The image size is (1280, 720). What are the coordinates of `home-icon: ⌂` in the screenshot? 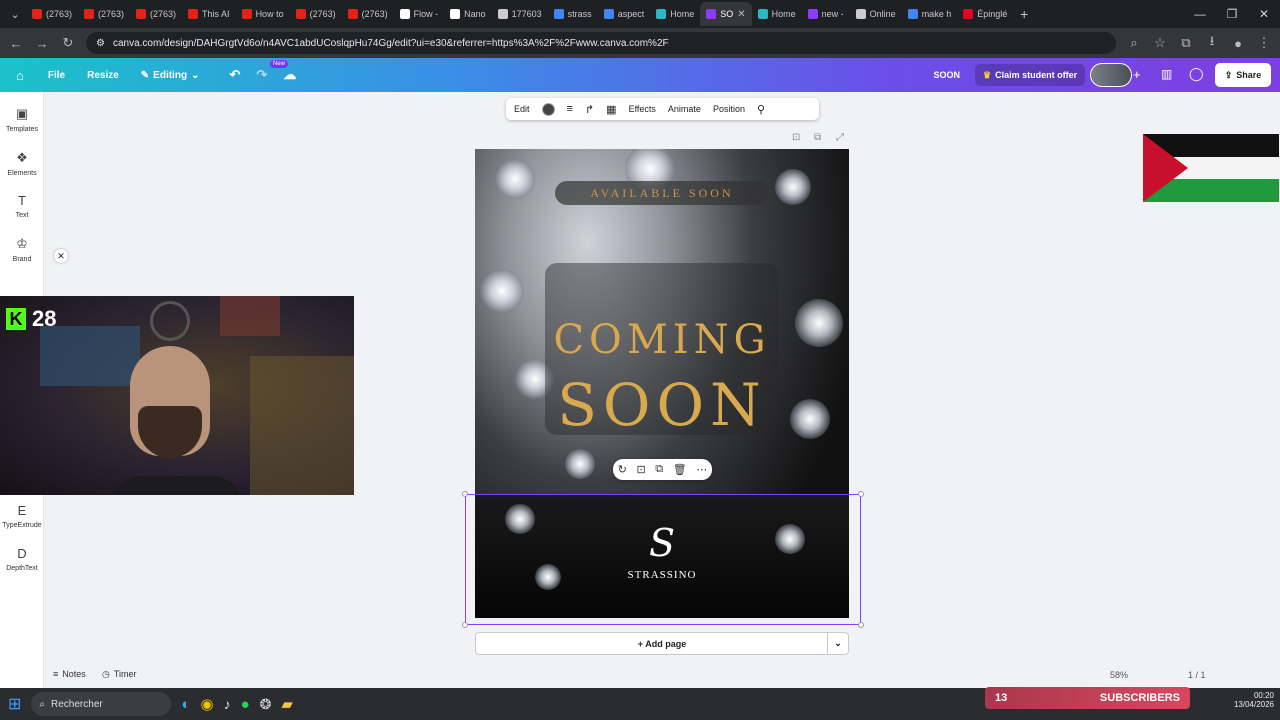 It's located at (16, 75).